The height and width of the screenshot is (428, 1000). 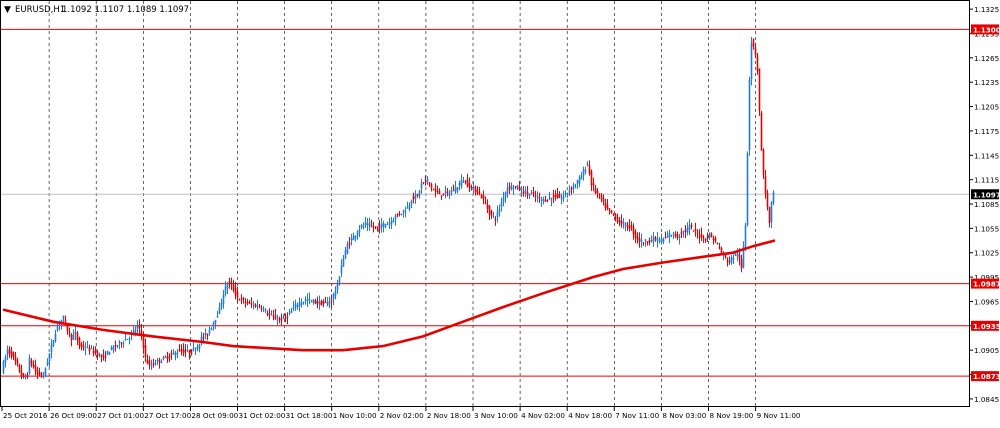 What do you see at coordinates (986, 131) in the screenshot?
I see `price-tick-label: 1.1175` at bounding box center [986, 131].